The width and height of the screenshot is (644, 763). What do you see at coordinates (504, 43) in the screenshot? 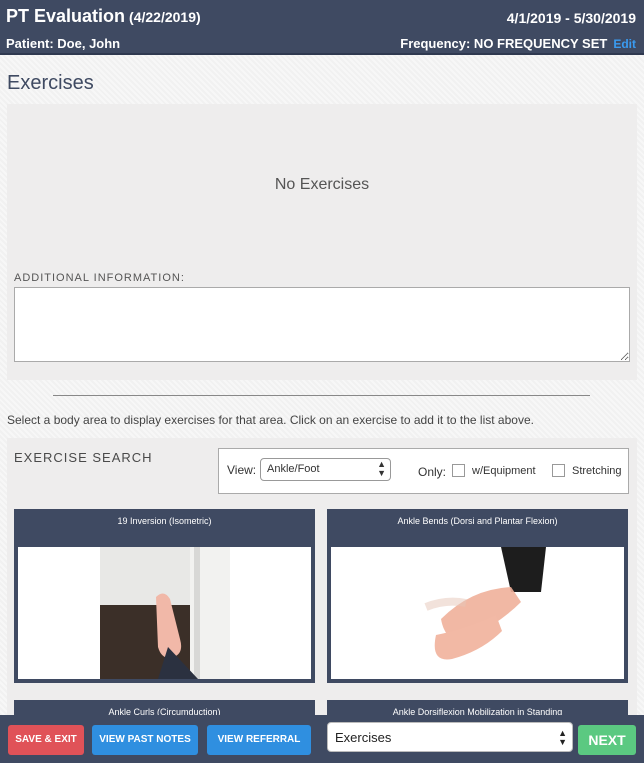
I see `frequency-text: Frequency: NO FREQUENCY SET` at bounding box center [504, 43].